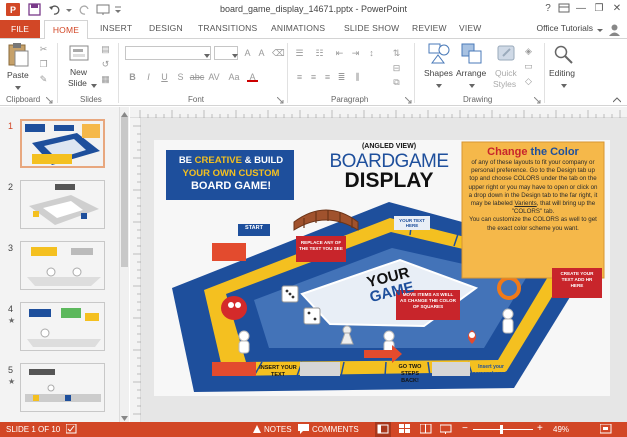 The width and height of the screenshot is (627, 437). I want to click on new-slide-label-1: New, so click(78, 72).